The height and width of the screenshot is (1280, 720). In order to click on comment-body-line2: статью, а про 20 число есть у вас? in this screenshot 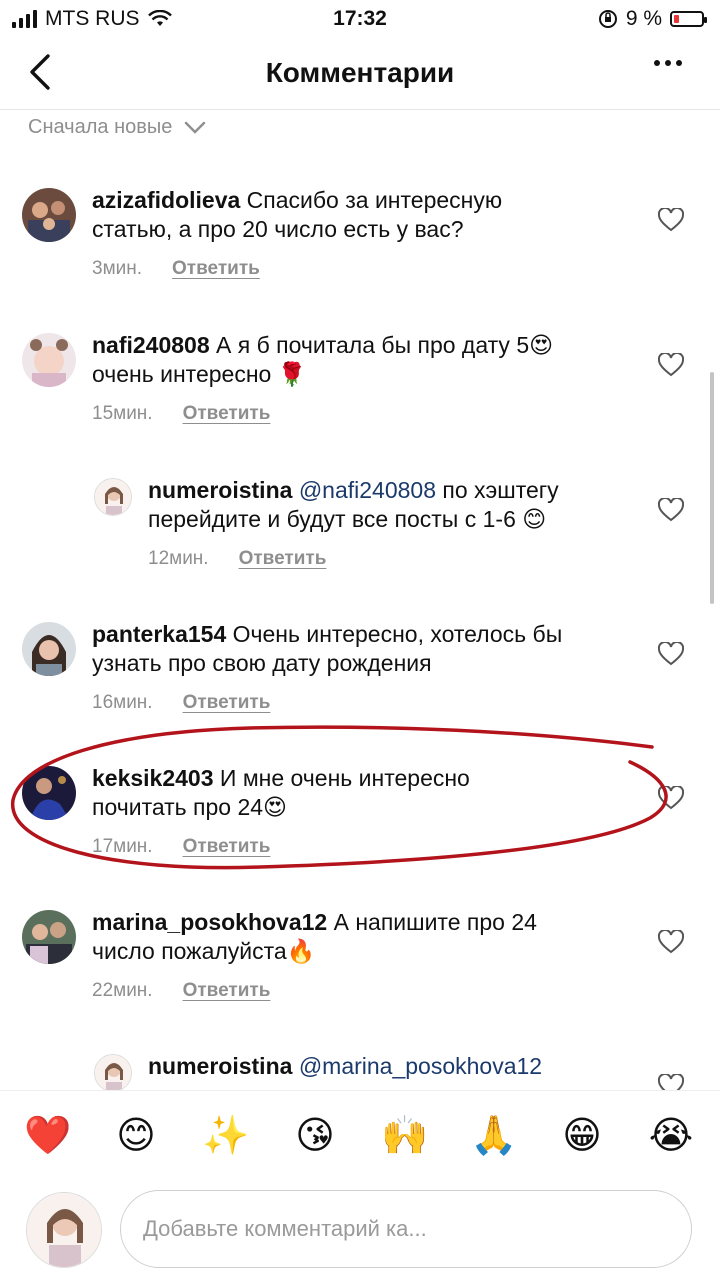, I will do `click(278, 229)`.